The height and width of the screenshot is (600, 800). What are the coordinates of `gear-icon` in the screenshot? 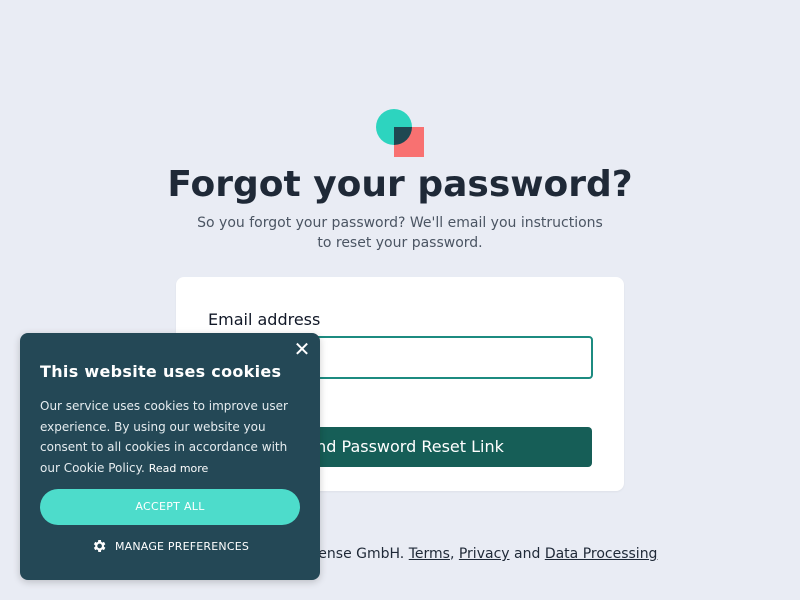 It's located at (99, 546).